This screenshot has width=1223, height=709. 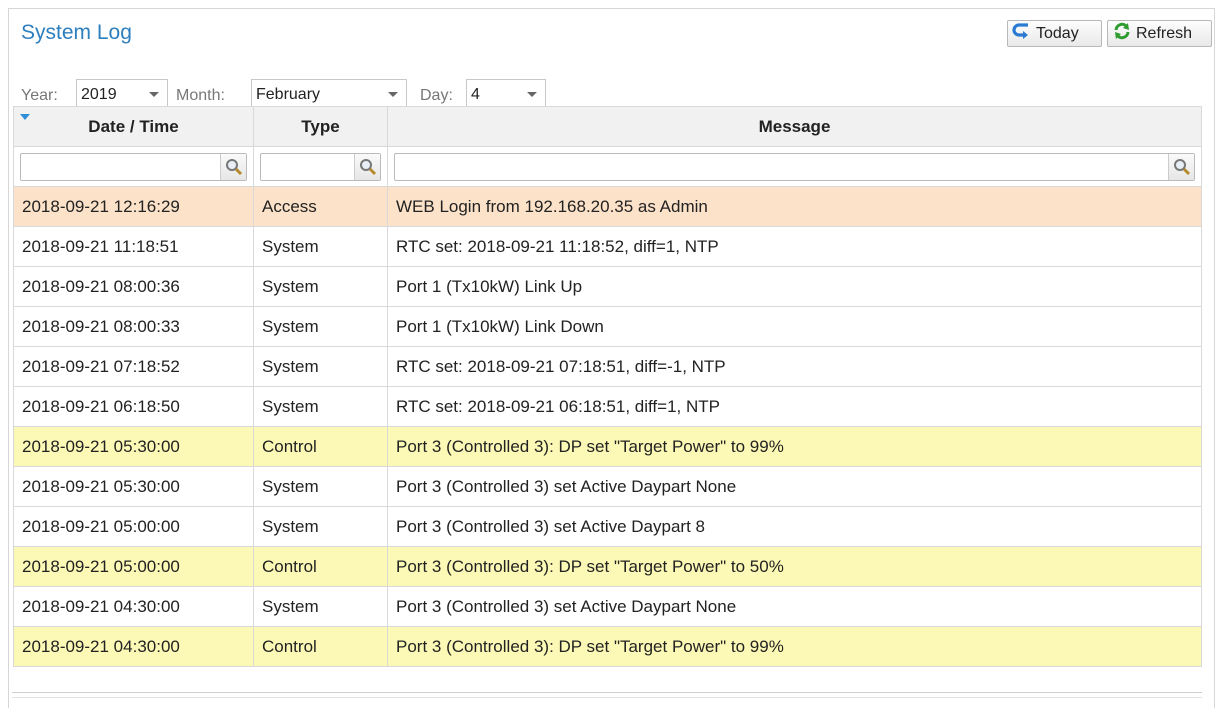 I want to click on undo-arrow-icon, so click(x=1024, y=33).